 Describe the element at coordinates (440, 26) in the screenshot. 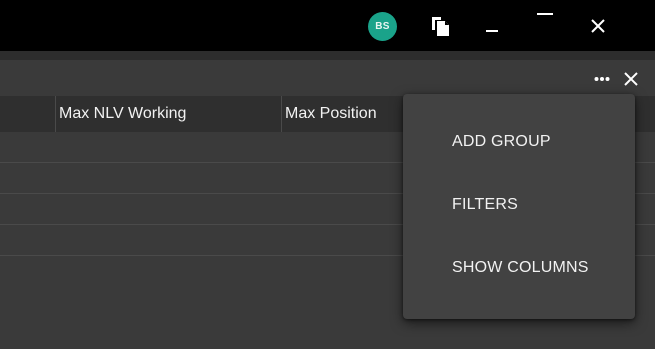

I see `copy-icon` at that location.